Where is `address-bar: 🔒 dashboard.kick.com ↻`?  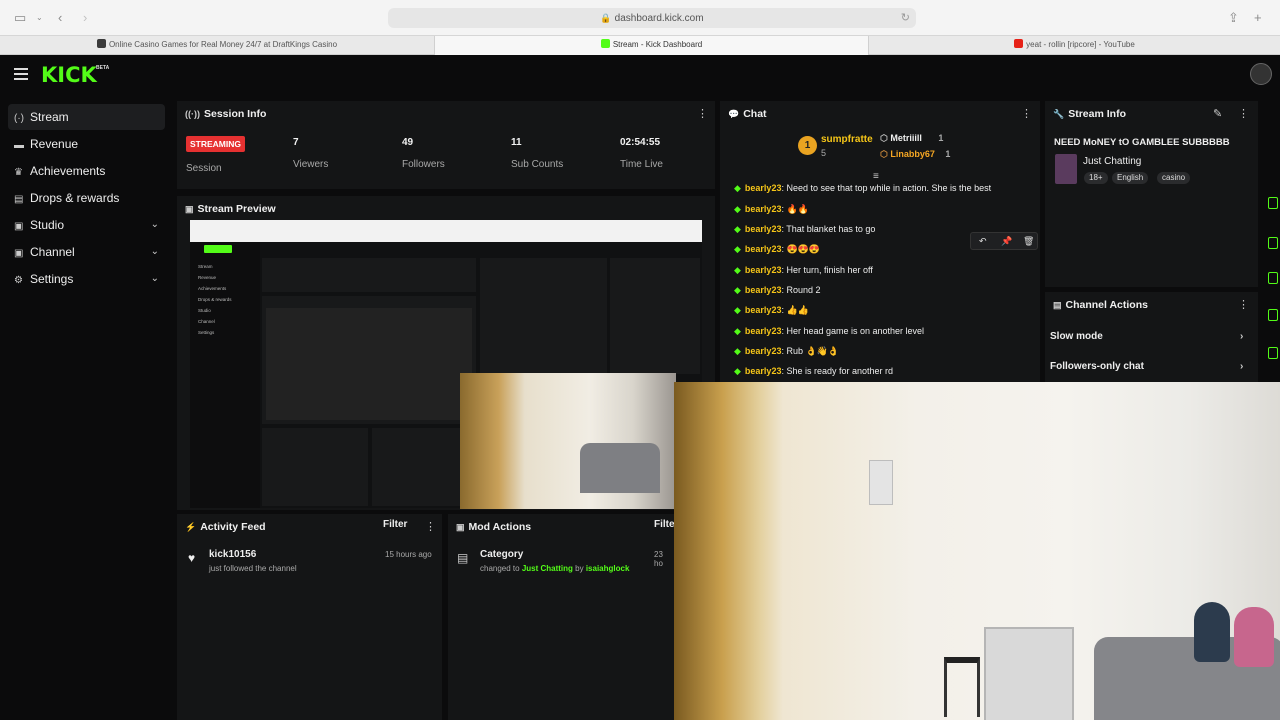
address-bar: 🔒 dashboard.kick.com ↻ is located at coordinates (652, 18).